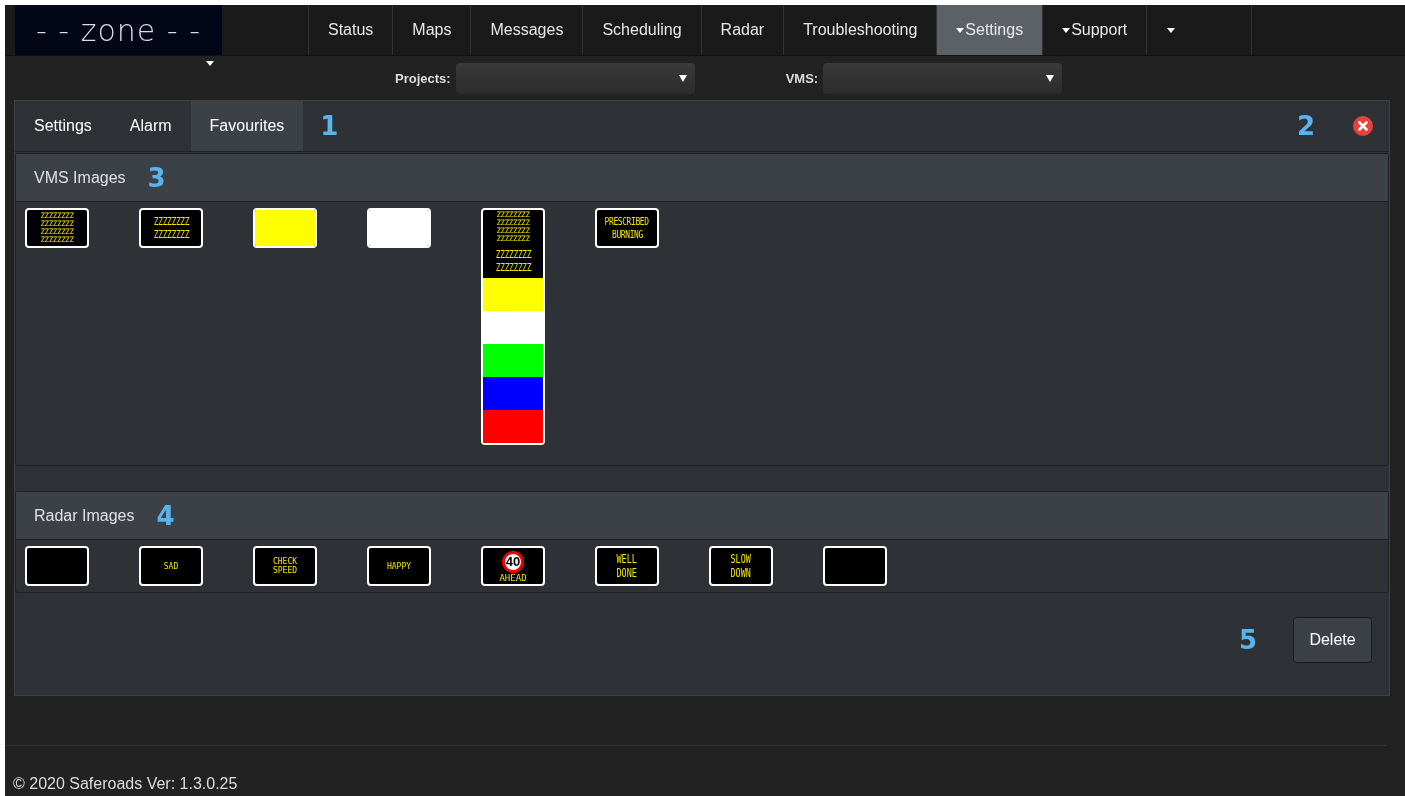  I want to click on sign-thumbnail: SLOW DOWN, so click(741, 566).